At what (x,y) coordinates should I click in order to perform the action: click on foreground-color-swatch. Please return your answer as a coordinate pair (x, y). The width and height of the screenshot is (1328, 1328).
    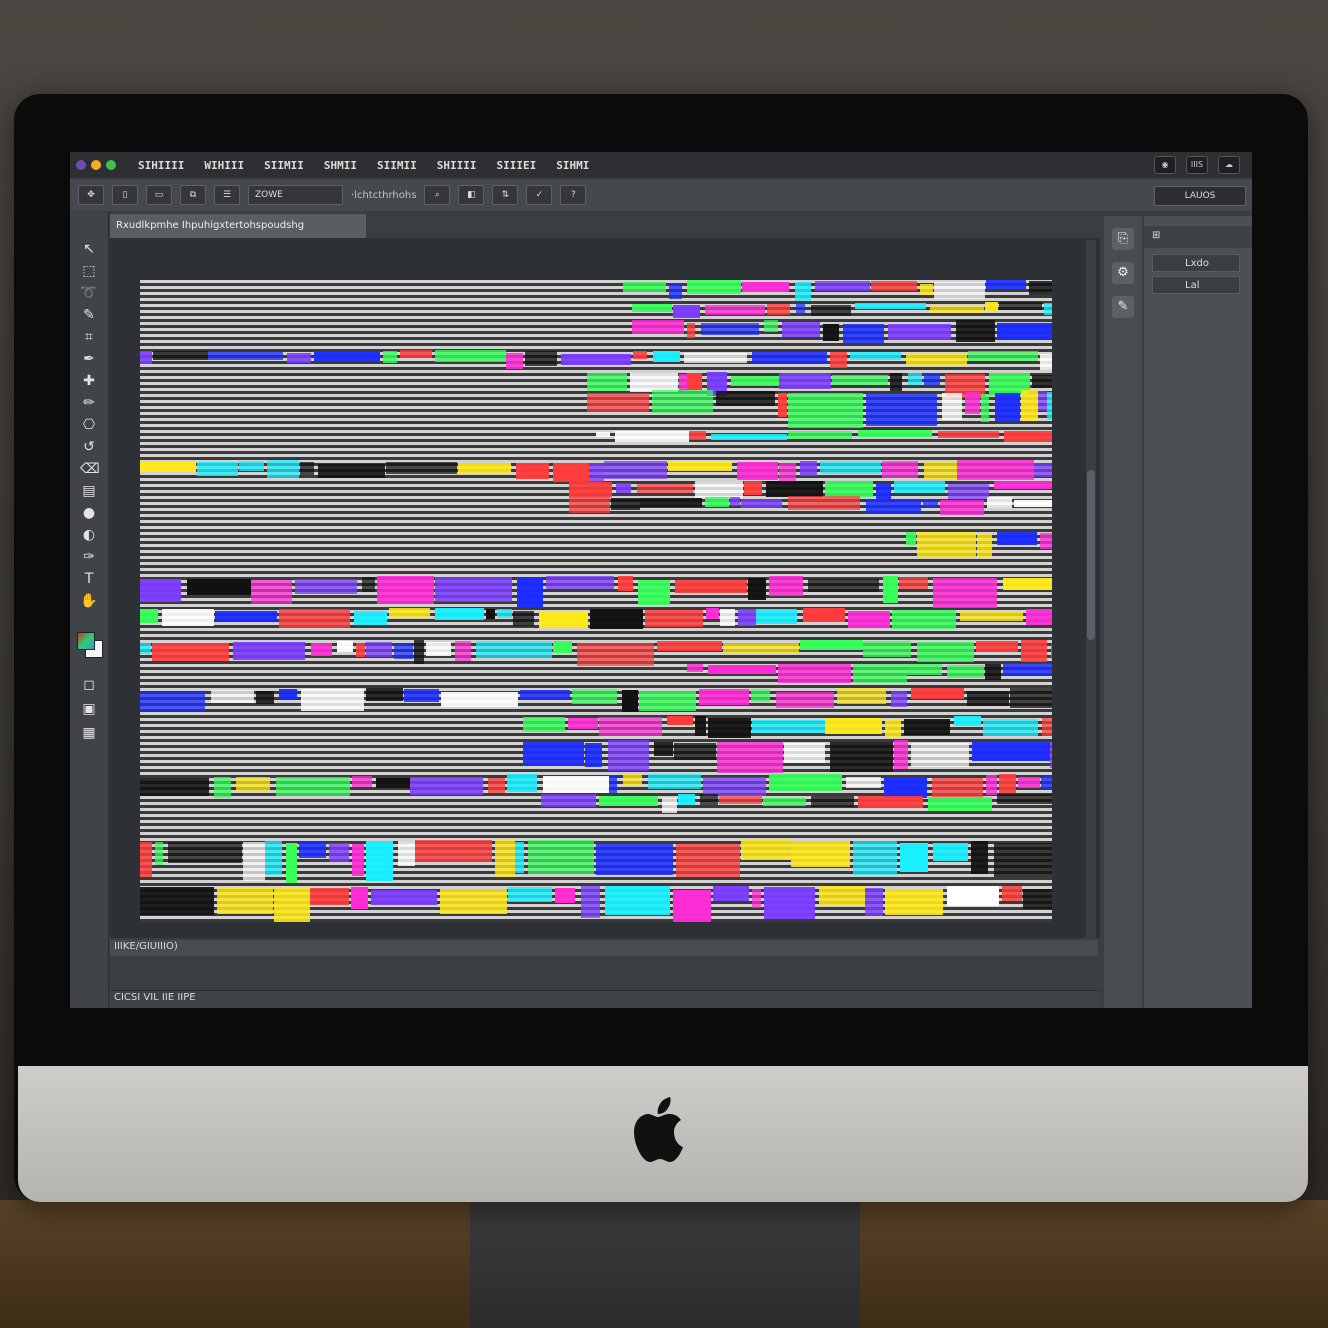
    Looking at the image, I should click on (86, 641).